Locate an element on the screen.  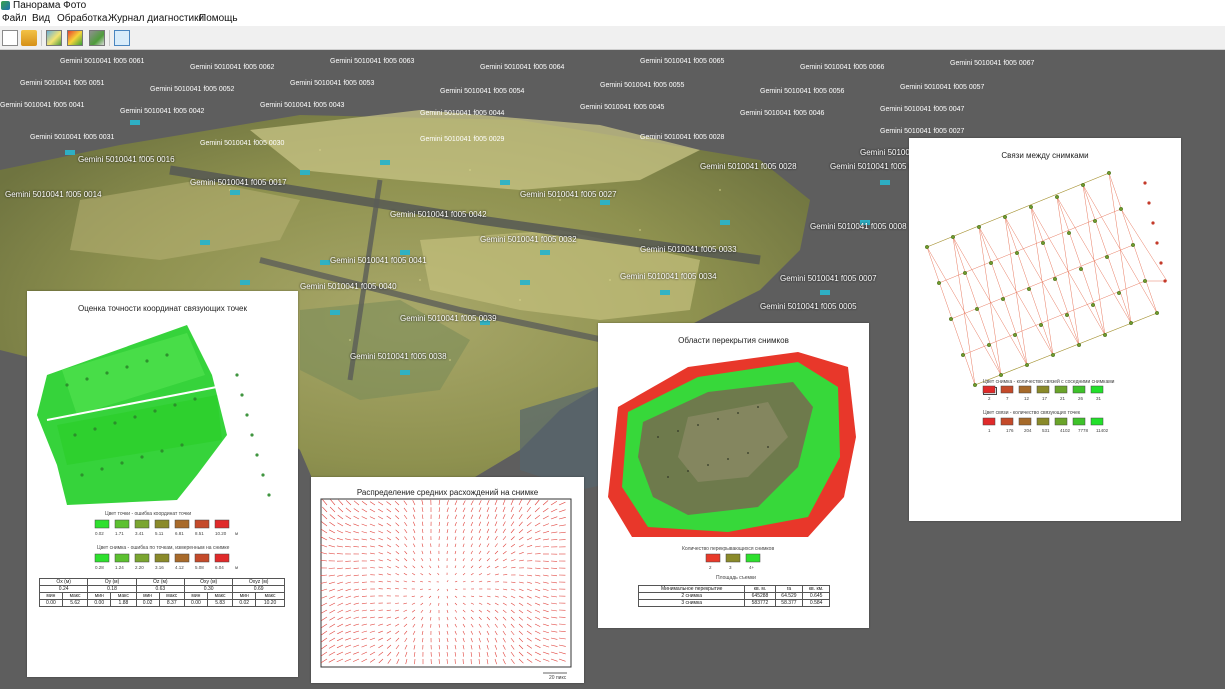
menu-help: Помощь is located at coordinates (218, 19).